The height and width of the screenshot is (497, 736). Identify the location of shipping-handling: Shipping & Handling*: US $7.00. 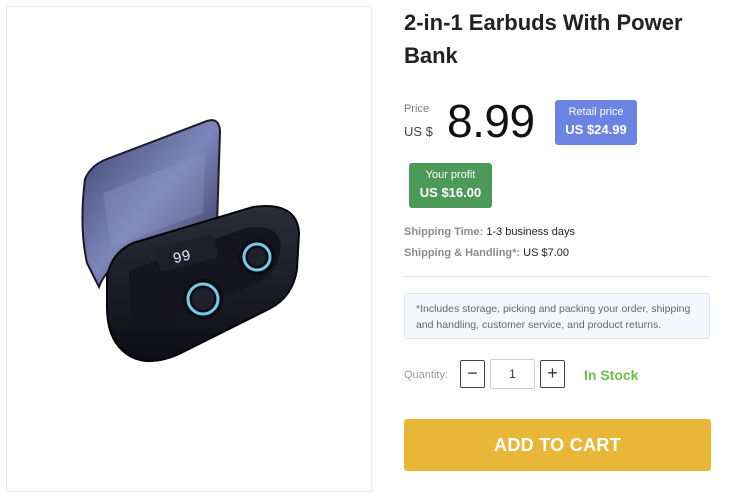
(486, 253).